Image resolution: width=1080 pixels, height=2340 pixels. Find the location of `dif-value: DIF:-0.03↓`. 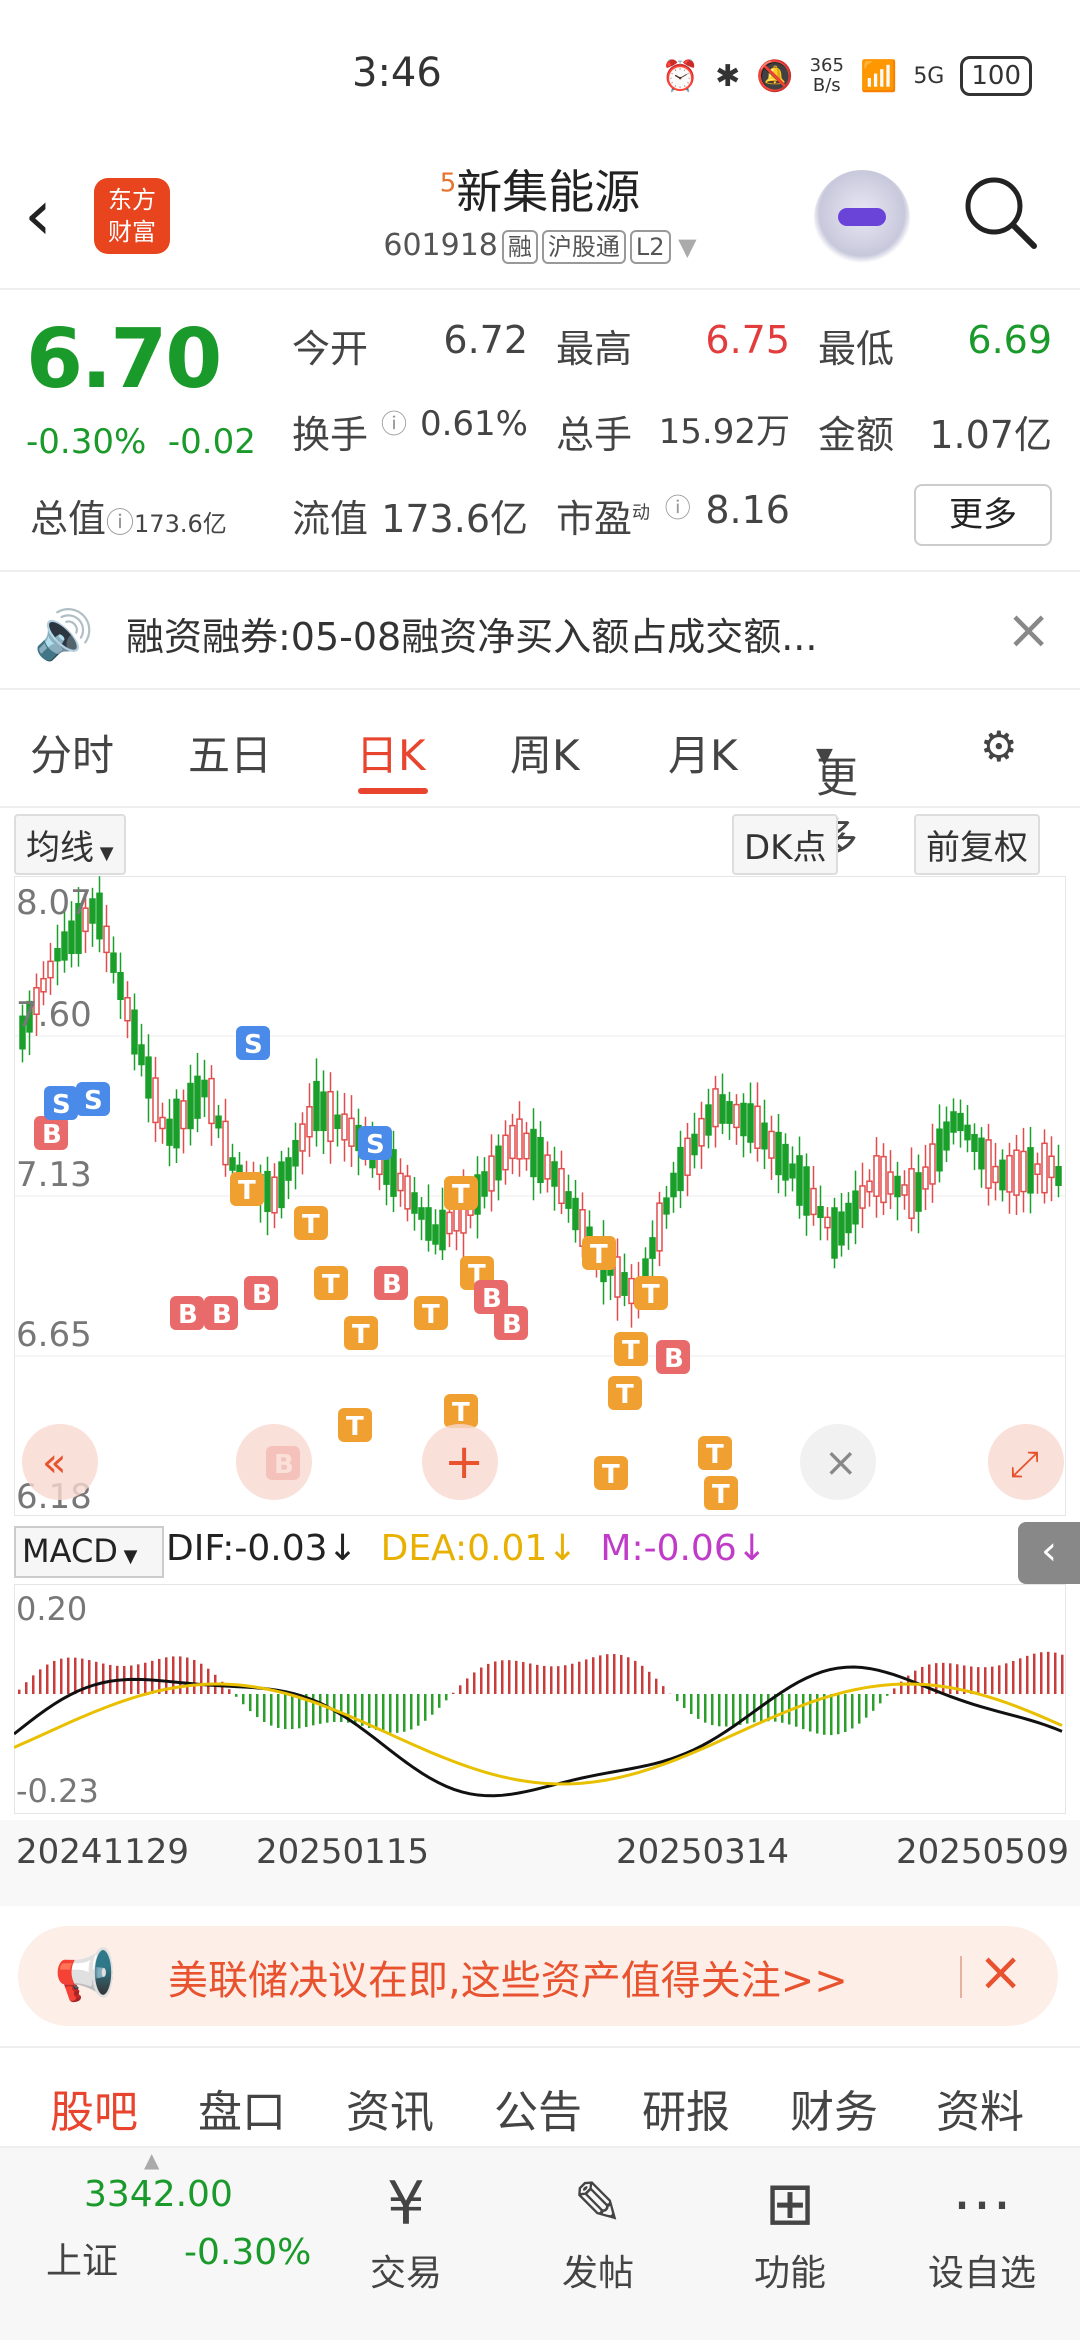

dif-value: DIF:-0.03↓ is located at coordinates (262, 1548).